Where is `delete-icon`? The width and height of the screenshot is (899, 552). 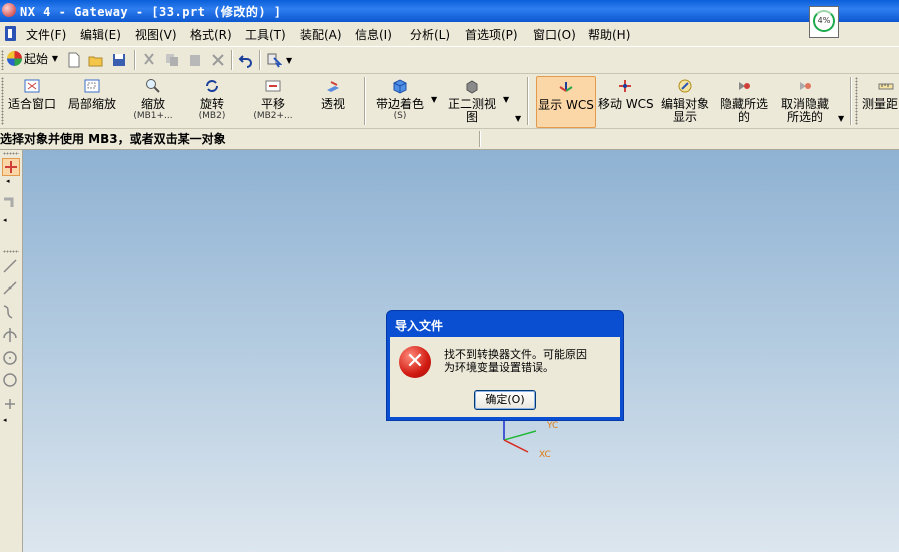 delete-icon is located at coordinates (218, 60).